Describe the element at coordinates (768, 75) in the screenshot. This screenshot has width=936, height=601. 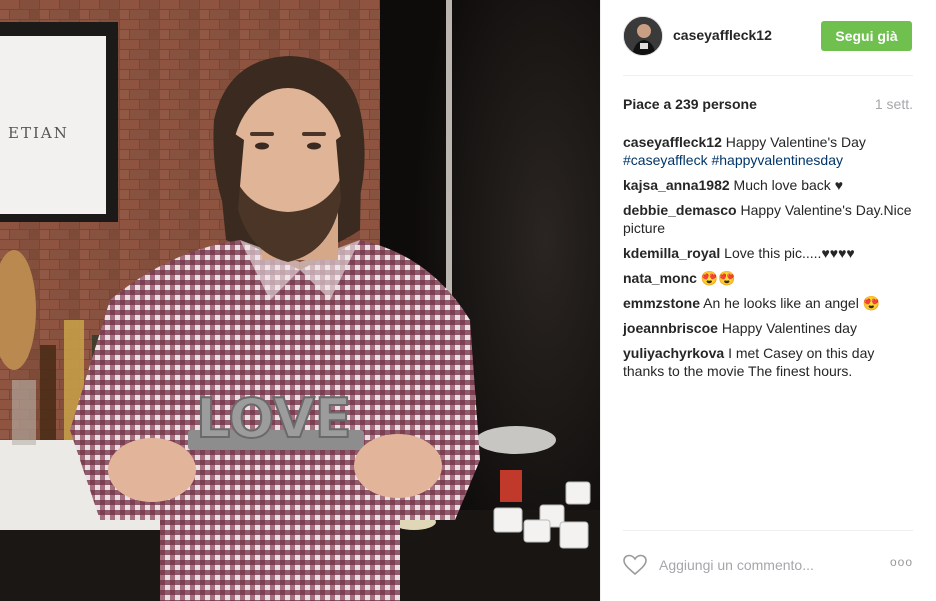
I see `header-divider` at that location.